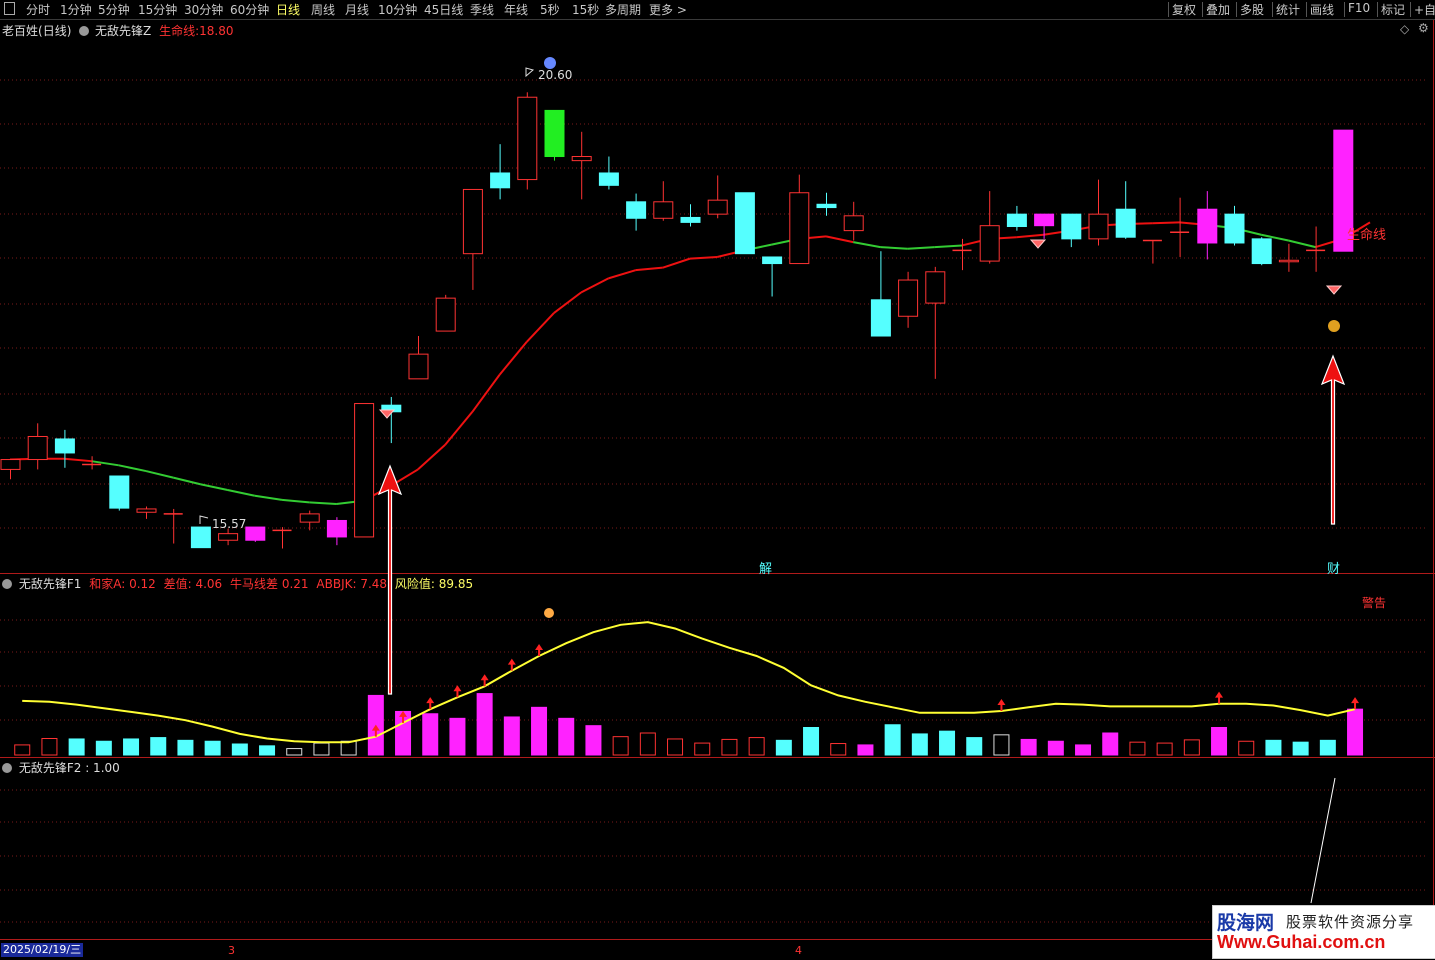  What do you see at coordinates (7, 768) in the screenshot?
I see `f2-toggle-icon` at bounding box center [7, 768].